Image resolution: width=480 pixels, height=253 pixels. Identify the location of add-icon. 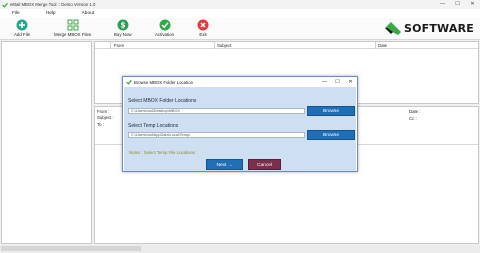
(22, 25).